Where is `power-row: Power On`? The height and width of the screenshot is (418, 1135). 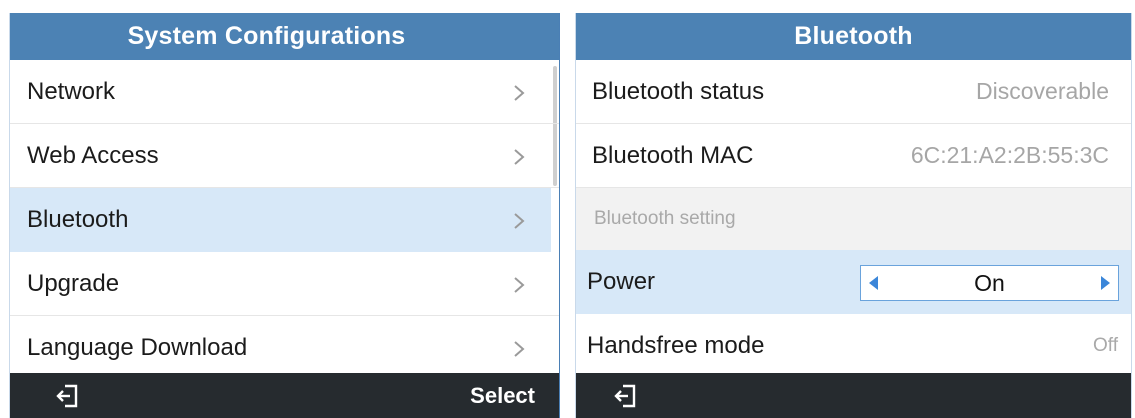
power-row: Power On is located at coordinates (853, 282).